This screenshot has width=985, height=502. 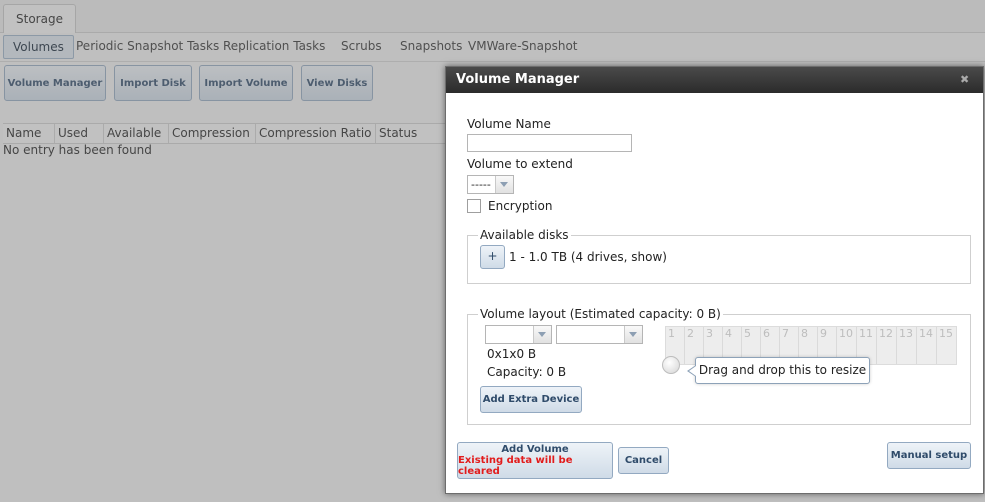 I want to click on disk-group-label: 1 - 1.0 TB (4 drives, show), so click(x=588, y=257).